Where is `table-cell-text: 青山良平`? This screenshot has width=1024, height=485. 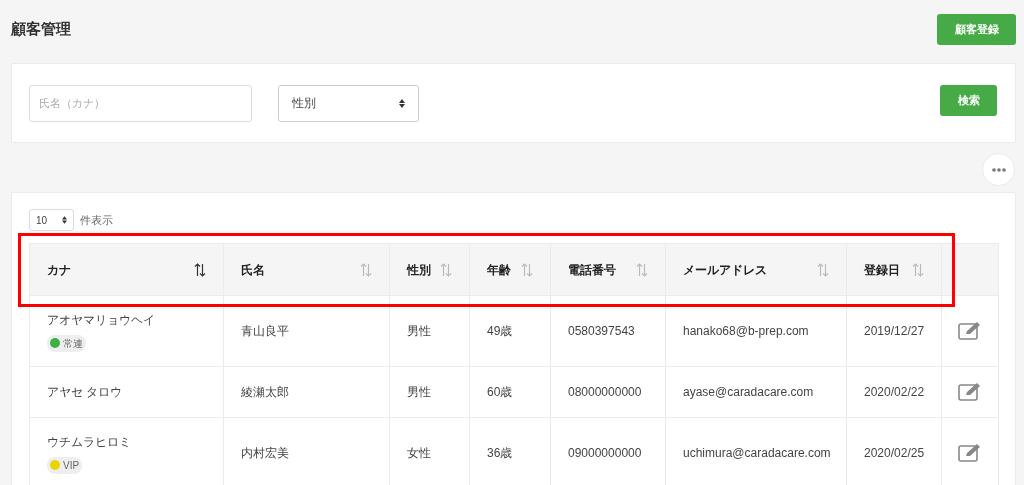 table-cell-text: 青山良平 is located at coordinates (265, 331).